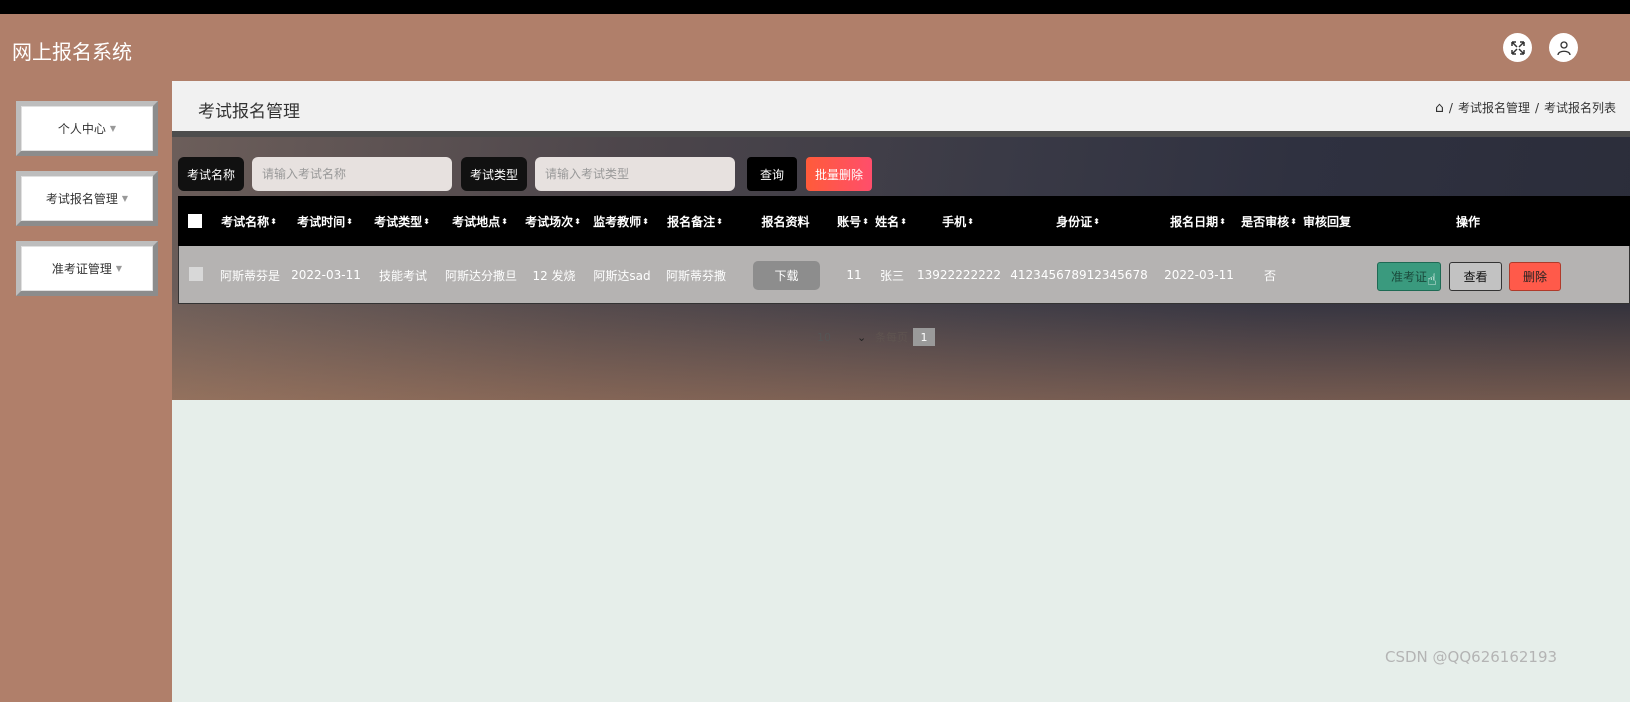  I want to click on cell-note: 阿斯蒂芬撒, so click(695, 275).